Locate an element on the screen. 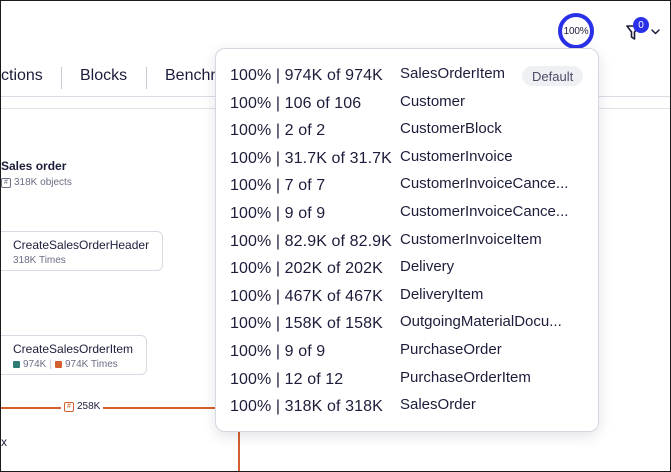  object-type-name: SalesOrderItem is located at coordinates (453, 73).